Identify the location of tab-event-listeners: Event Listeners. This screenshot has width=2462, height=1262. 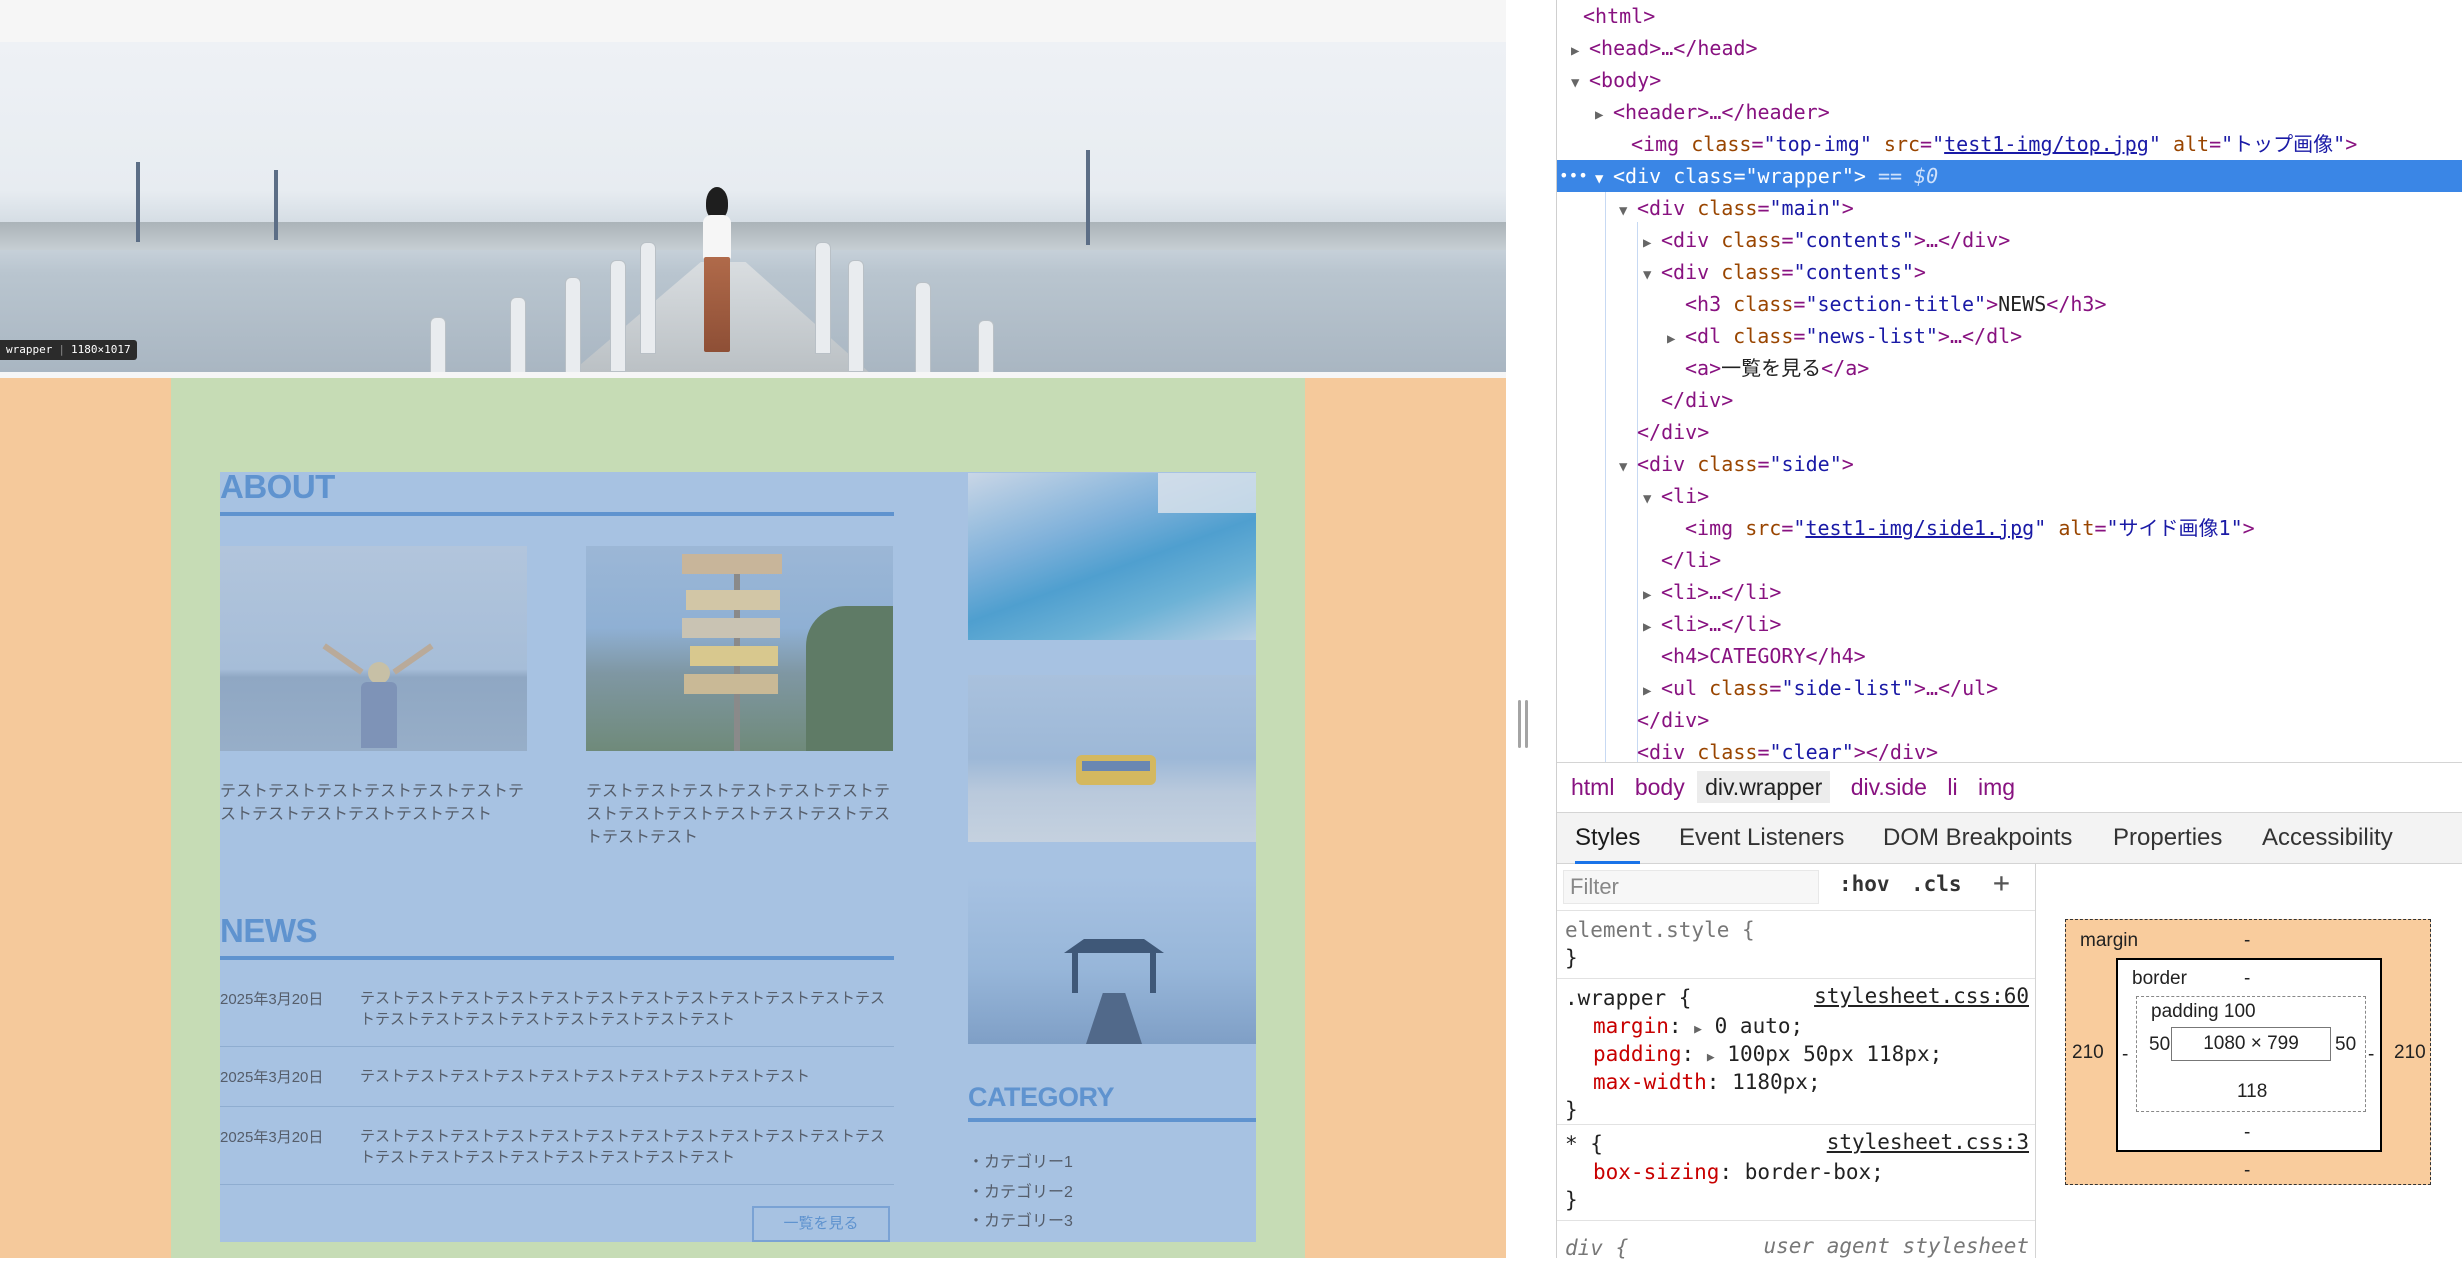
(1761, 837).